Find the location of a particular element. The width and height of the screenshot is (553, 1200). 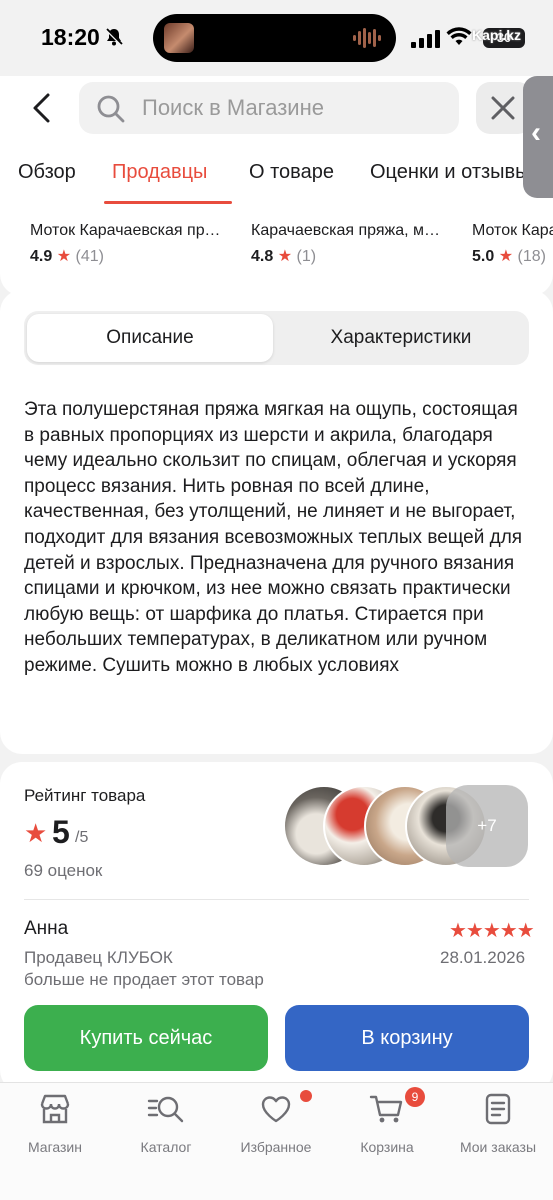

nav-item-cart: Корзина is located at coordinates (387, 1123).